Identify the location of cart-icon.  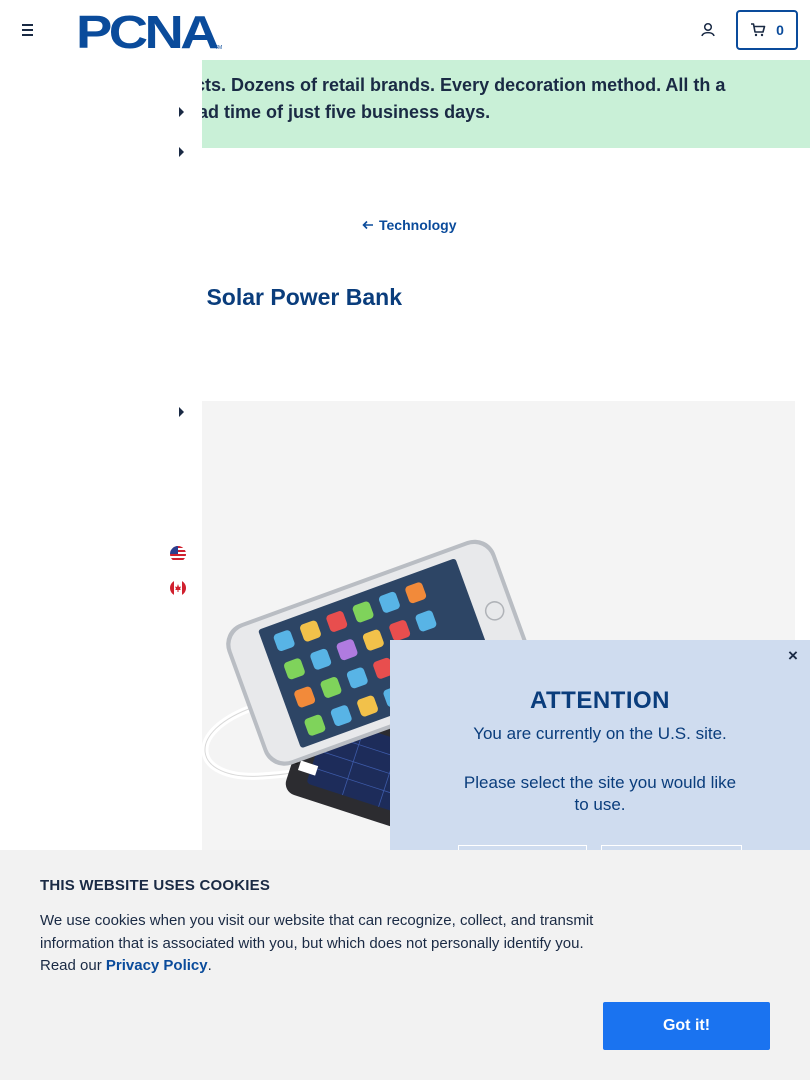
(758, 30).